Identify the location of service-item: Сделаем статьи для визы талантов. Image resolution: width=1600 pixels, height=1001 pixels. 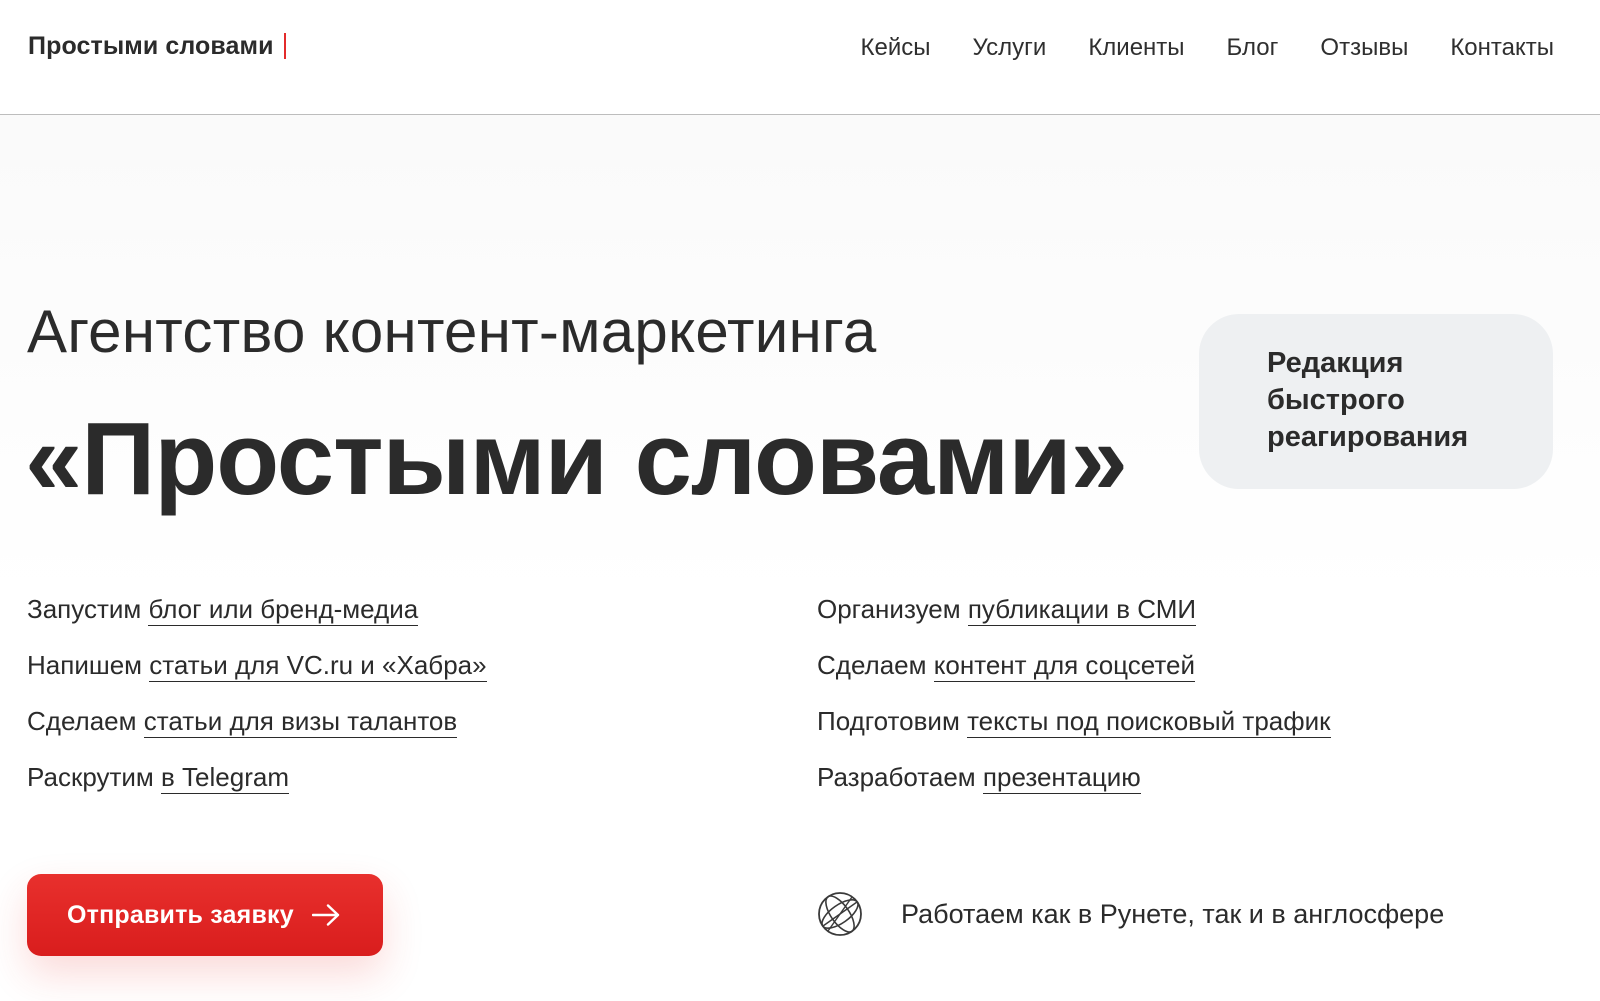
(257, 721).